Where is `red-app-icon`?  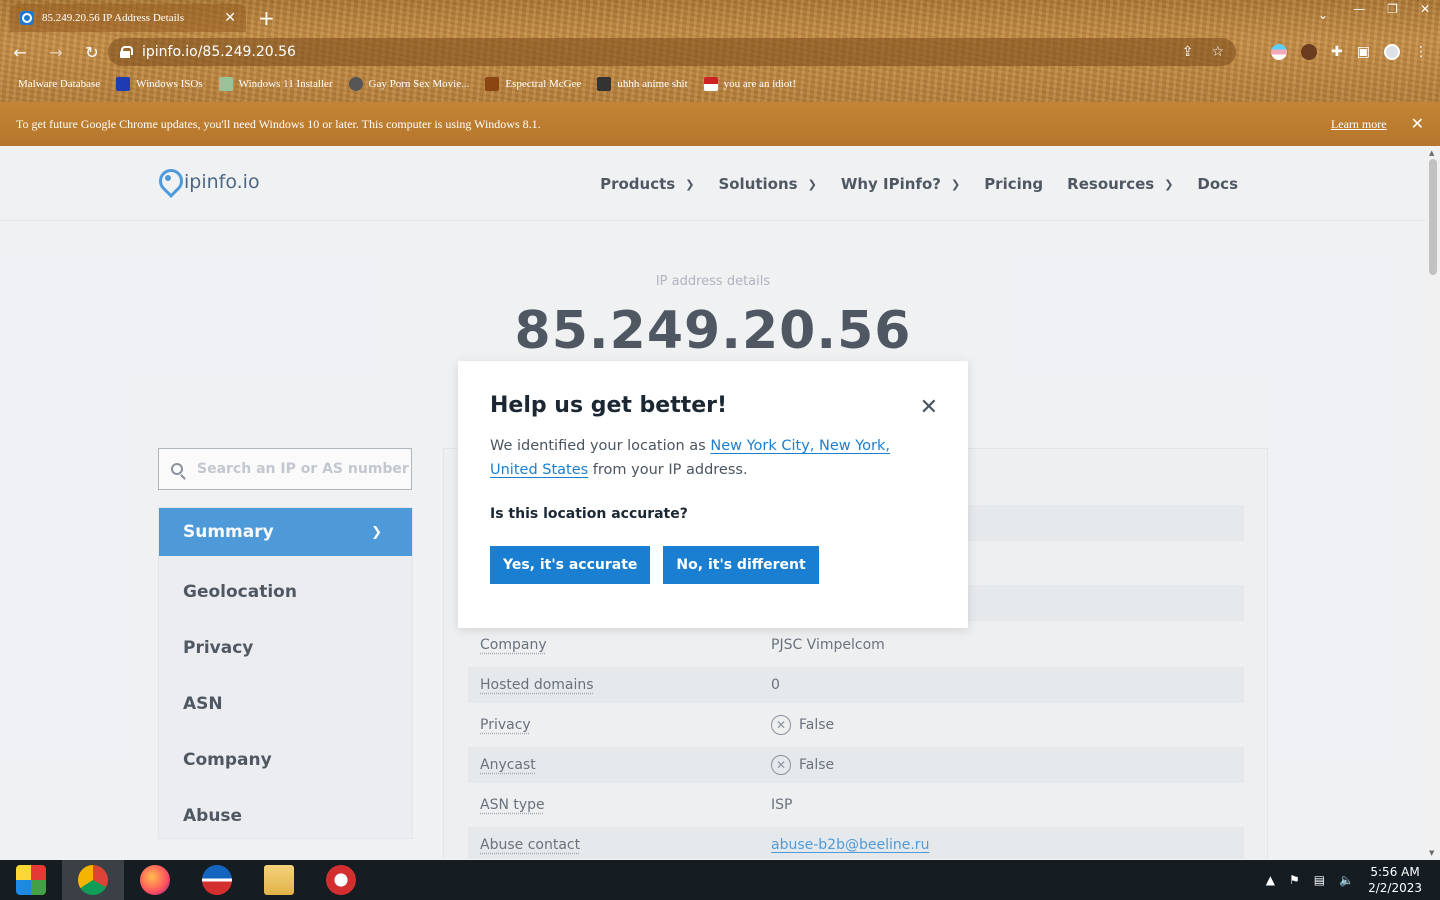 red-app-icon is located at coordinates (341, 880).